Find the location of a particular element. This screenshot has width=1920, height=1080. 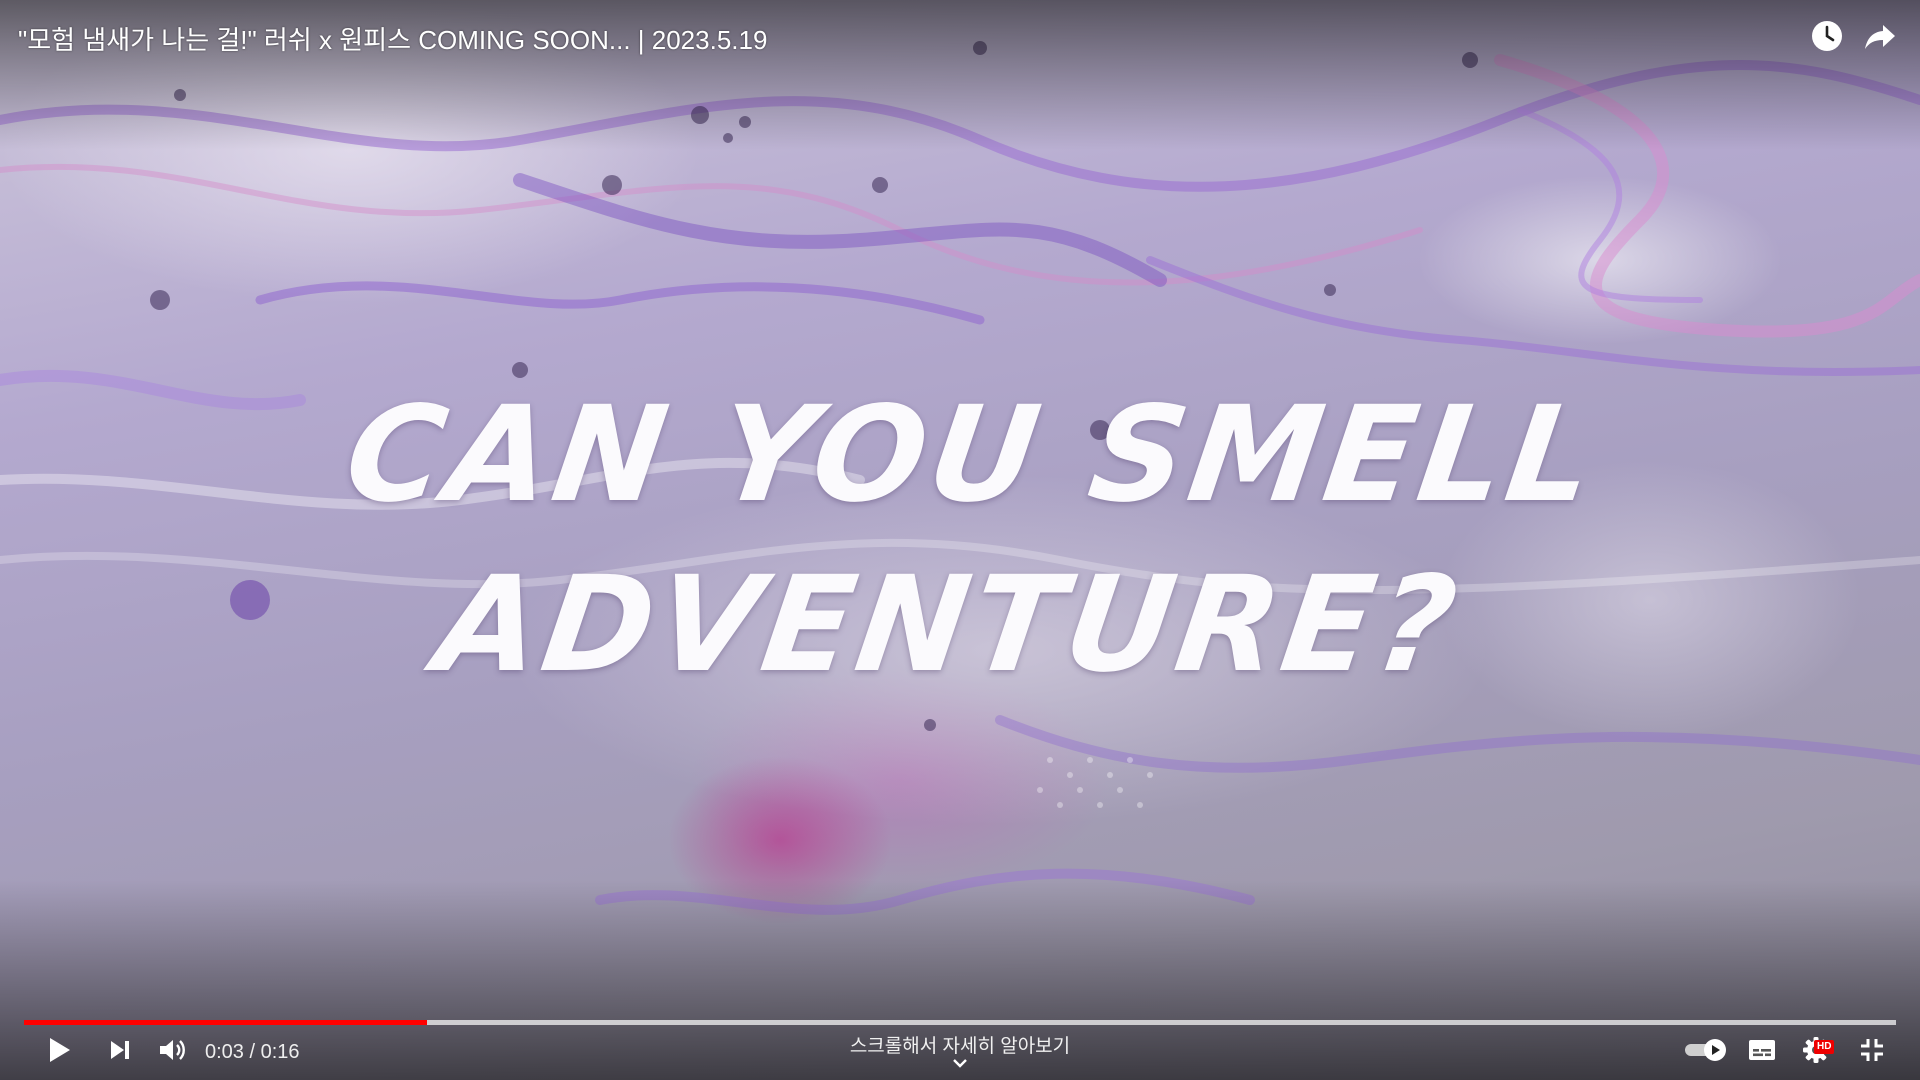

progress-bar is located at coordinates (960, 1022).